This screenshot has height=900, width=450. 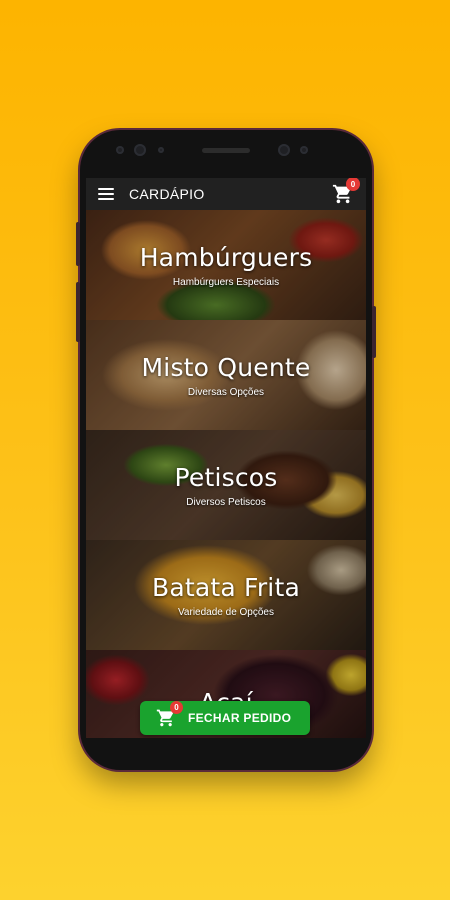 I want to click on category-card-hamburguers: Hambúrguers Hambúrguers Especiais, so click(x=226, y=265).